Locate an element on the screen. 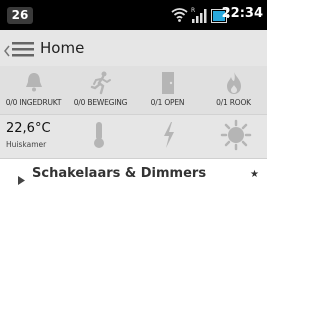  smoke-sensor-tile: 0/1 ROOK is located at coordinates (233, 90).